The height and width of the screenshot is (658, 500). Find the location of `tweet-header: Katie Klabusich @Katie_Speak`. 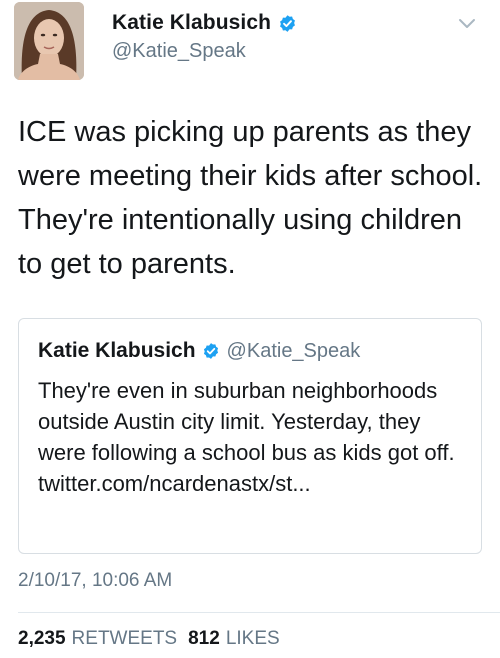

tweet-header: Katie Klabusich @Katie_Speak is located at coordinates (250, 45).